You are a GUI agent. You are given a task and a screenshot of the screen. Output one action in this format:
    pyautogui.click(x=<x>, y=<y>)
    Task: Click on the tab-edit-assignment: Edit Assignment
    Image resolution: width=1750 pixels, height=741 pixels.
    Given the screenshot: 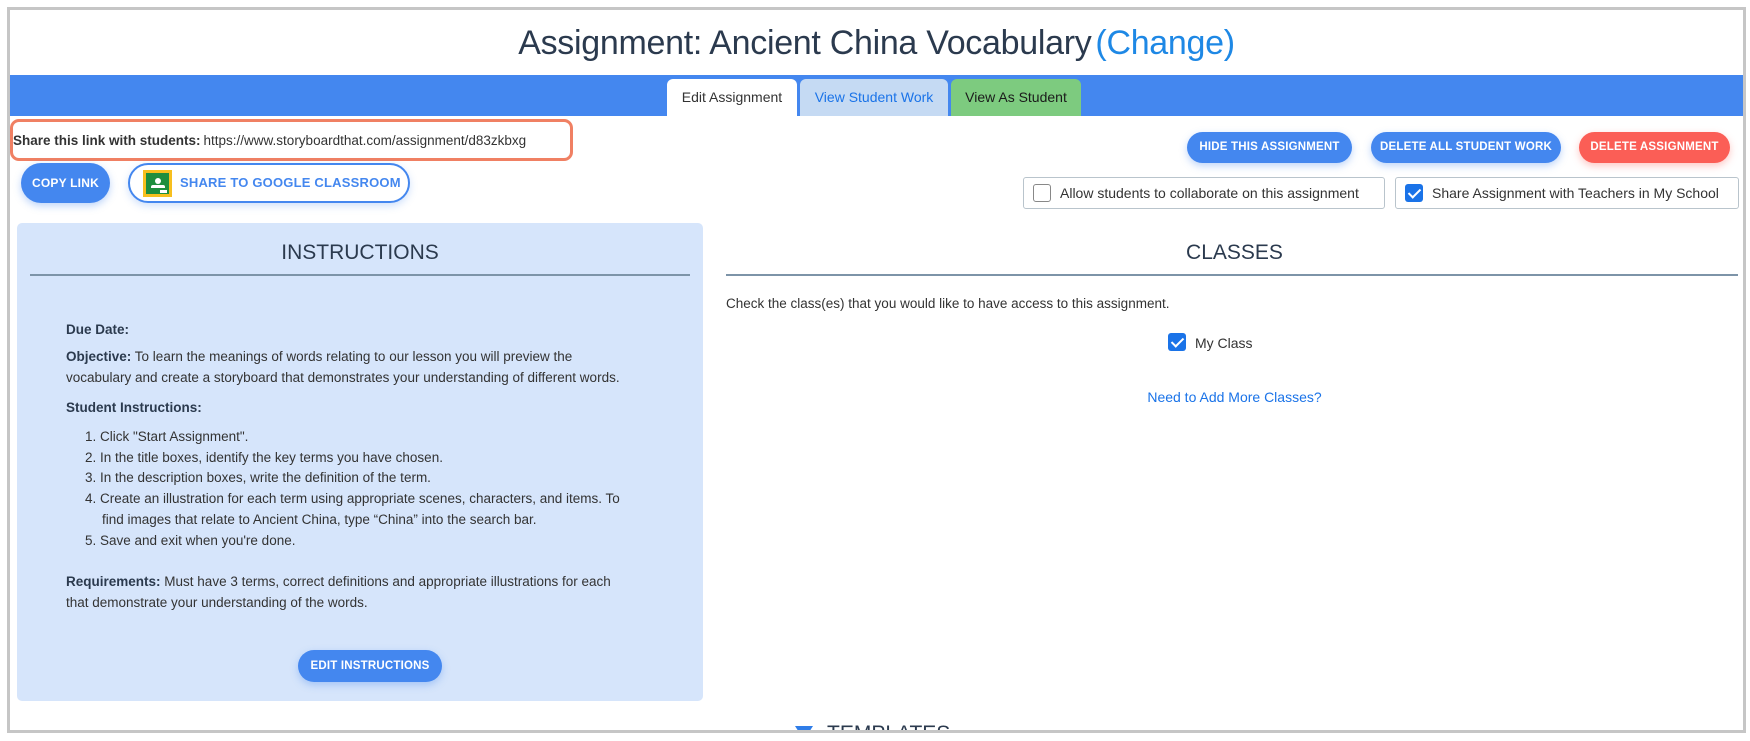 What is the action you would take?
    pyautogui.click(x=732, y=97)
    